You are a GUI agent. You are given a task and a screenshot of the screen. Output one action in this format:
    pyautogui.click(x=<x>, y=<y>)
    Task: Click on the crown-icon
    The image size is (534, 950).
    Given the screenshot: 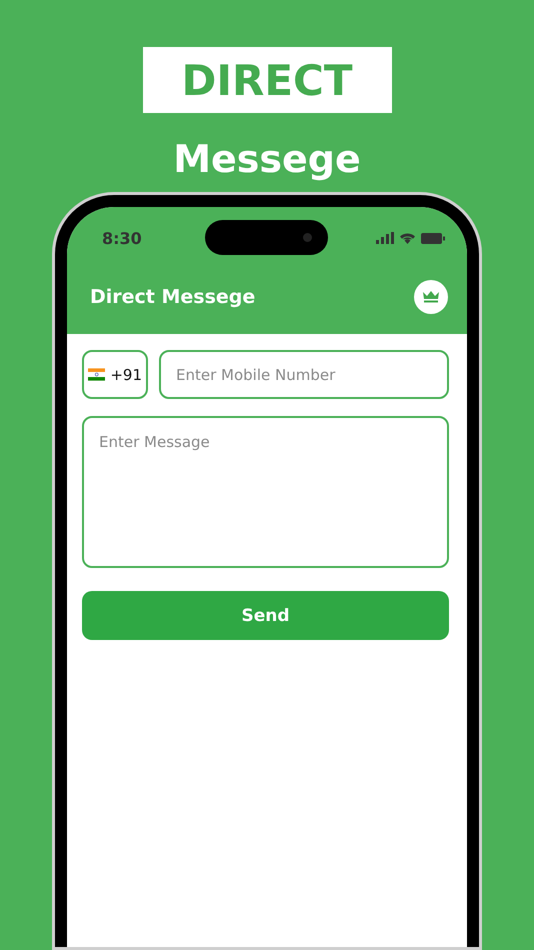 What is the action you would take?
    pyautogui.click(x=431, y=296)
    